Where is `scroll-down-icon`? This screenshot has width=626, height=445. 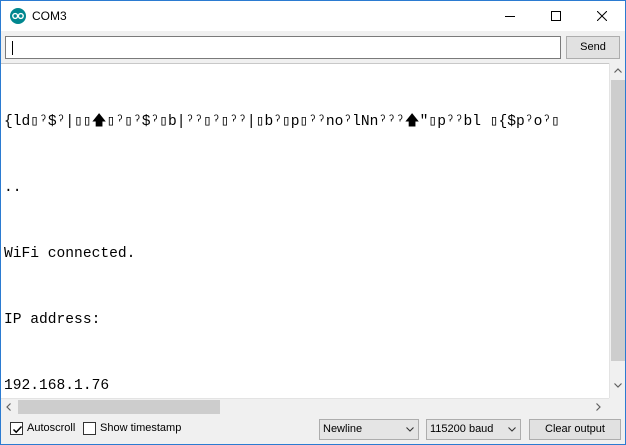
scroll-down-icon is located at coordinates (618, 385).